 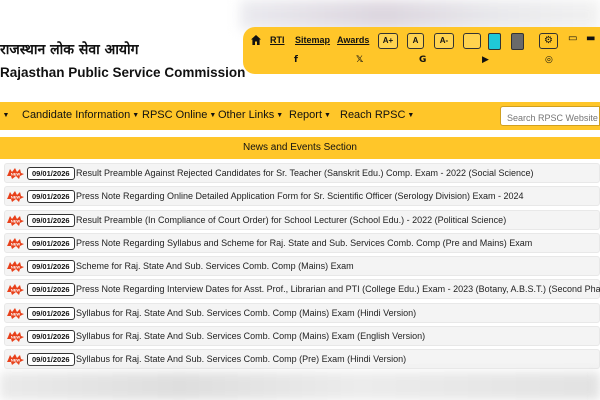 What do you see at coordinates (256, 40) in the screenshot?
I see `home-icon` at bounding box center [256, 40].